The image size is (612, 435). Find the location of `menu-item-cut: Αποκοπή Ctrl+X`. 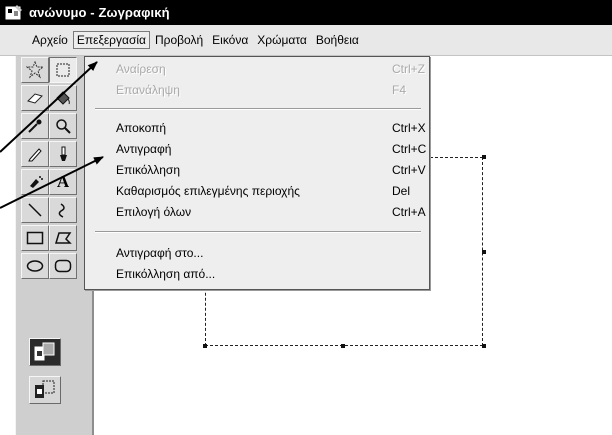

menu-item-cut: Αποκοπή Ctrl+X is located at coordinates (258, 129).